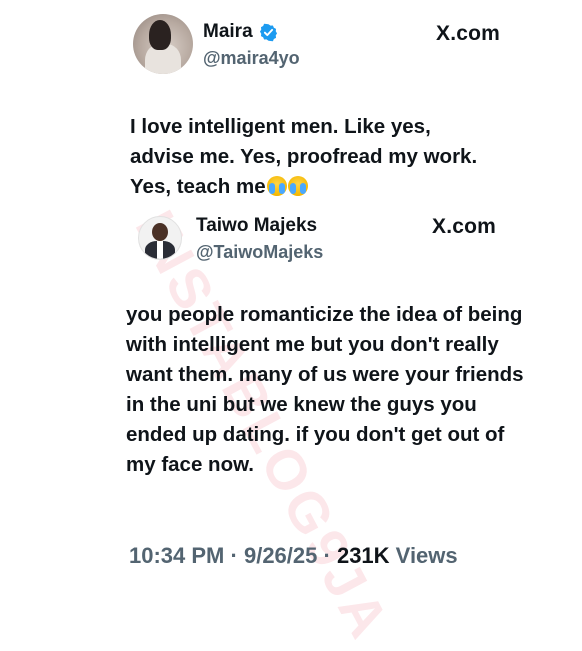  Describe the element at coordinates (280, 555) in the screenshot. I see `tweet-date: 9/26/25` at that location.